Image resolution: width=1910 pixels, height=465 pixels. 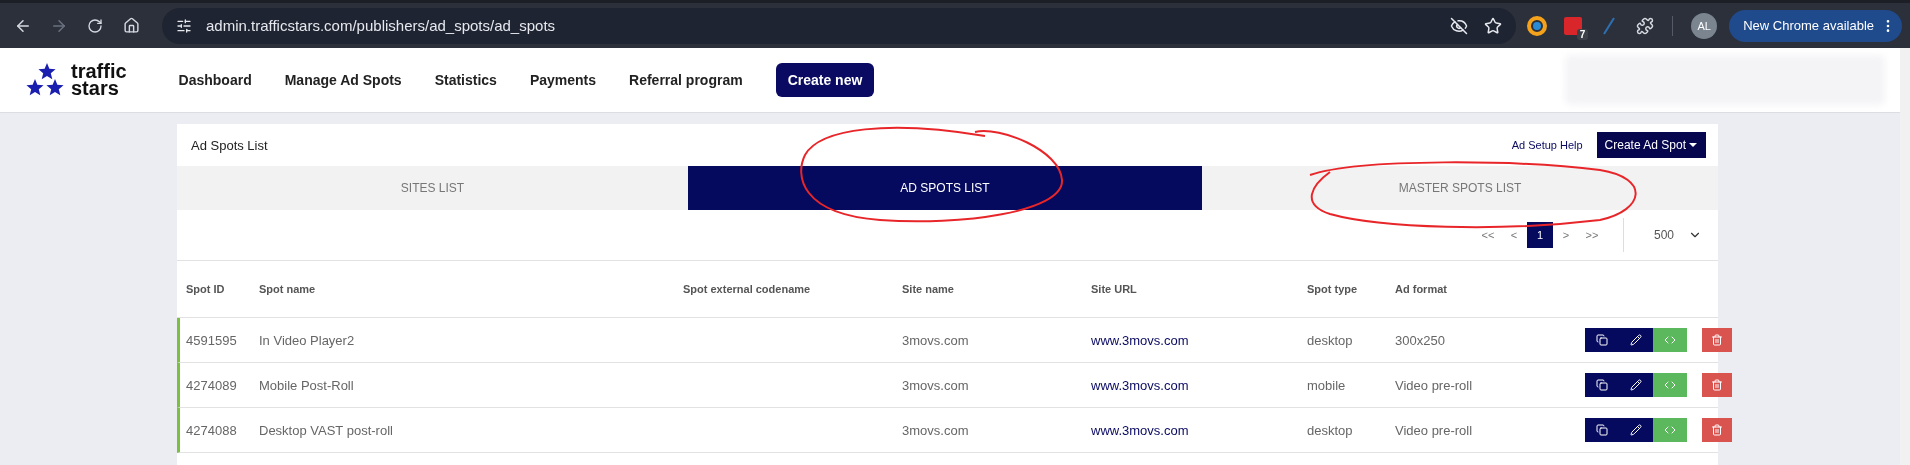 What do you see at coordinates (825, 80) in the screenshot?
I see `create-new-button: Create new` at bounding box center [825, 80].